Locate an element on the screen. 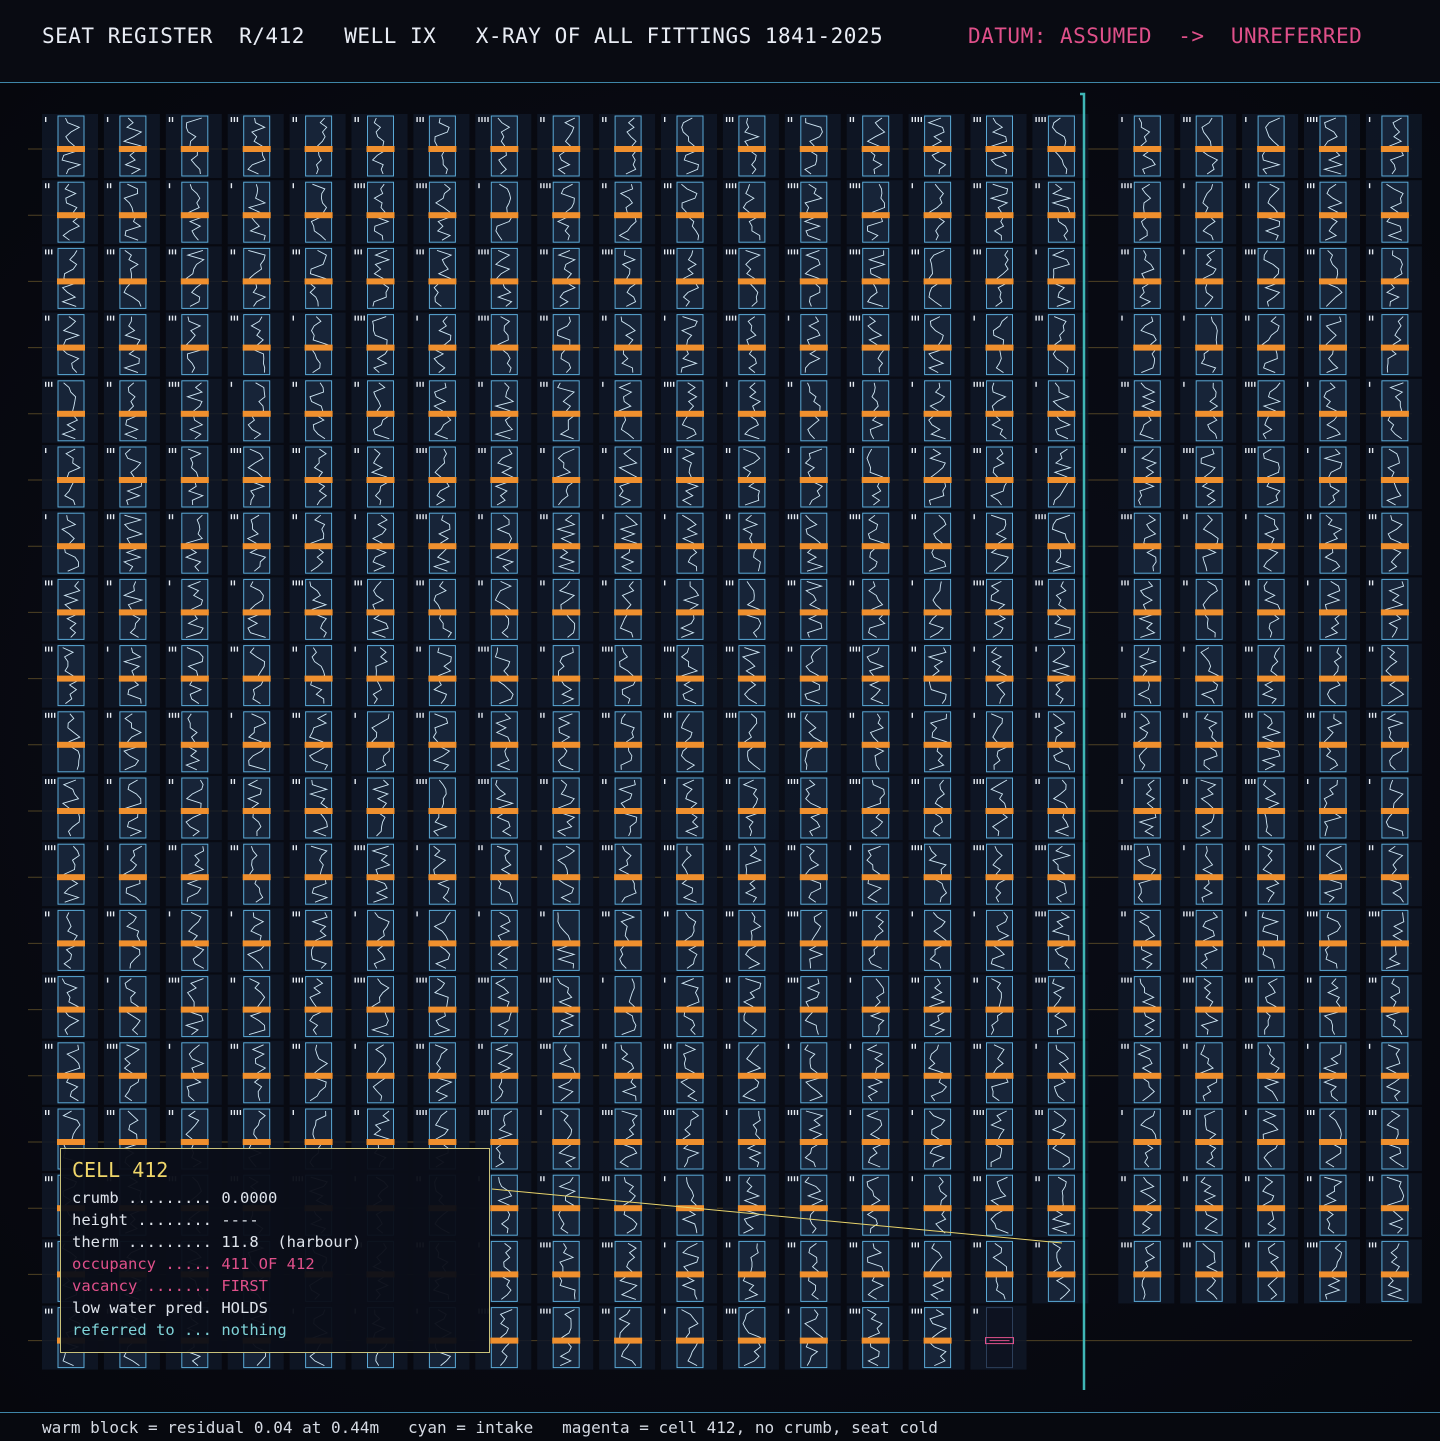 The width and height of the screenshot is (1440, 1441). detail-row-referred: referred to ... nothing is located at coordinates (179, 1330).